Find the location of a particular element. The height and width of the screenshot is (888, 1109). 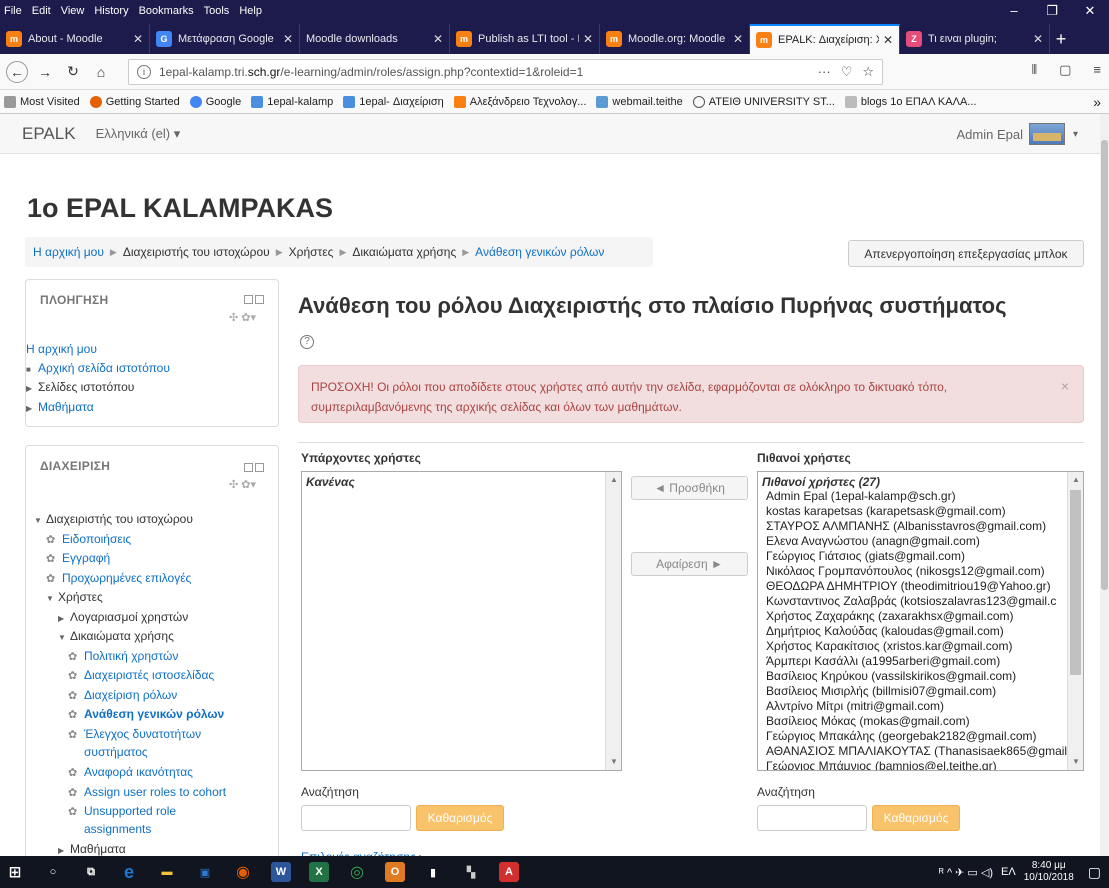

clear-button-existing: Καθαρισμός is located at coordinates (460, 818).